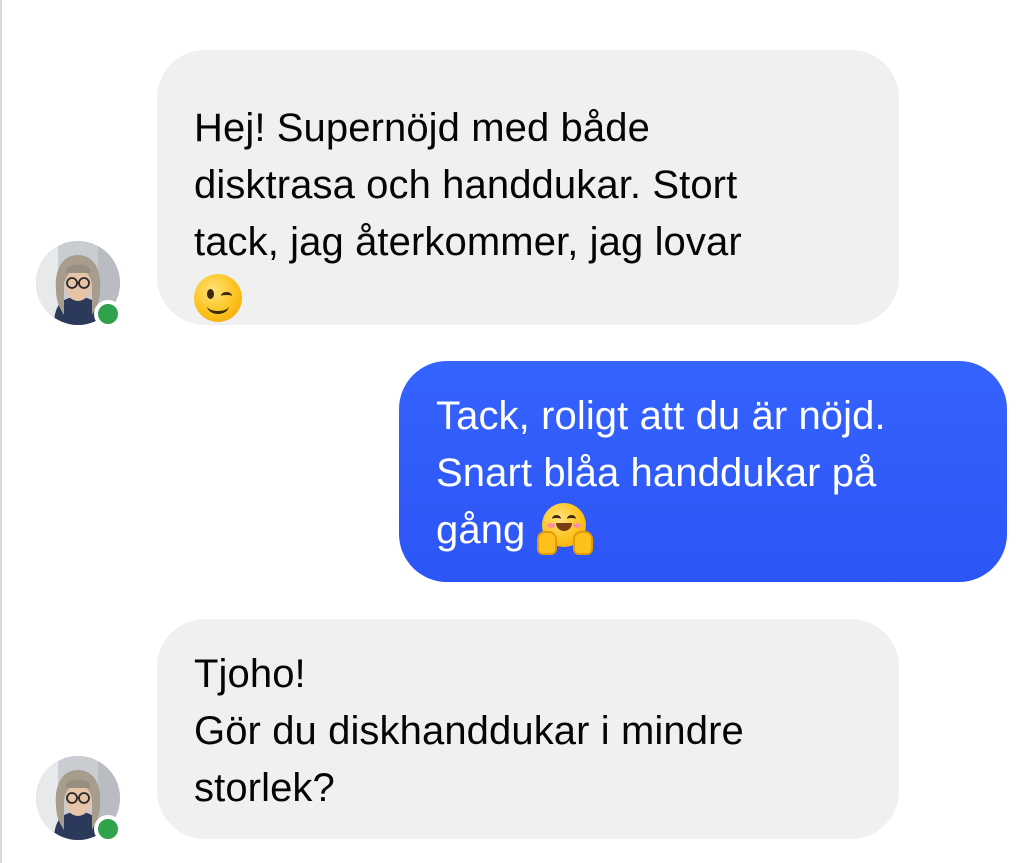 The image size is (1020, 863). Describe the element at coordinates (422, 128) in the screenshot. I see `message-text-line: Hej! Supernöjd med både` at that location.